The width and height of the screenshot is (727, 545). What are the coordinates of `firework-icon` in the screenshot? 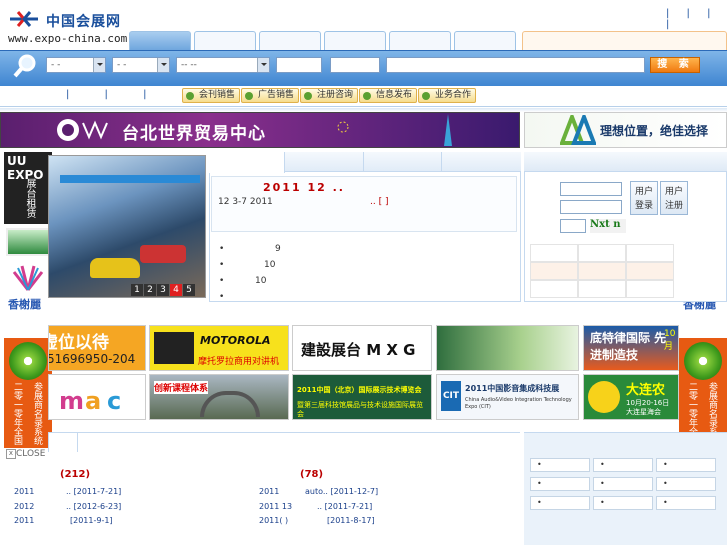 It's located at (343, 127).